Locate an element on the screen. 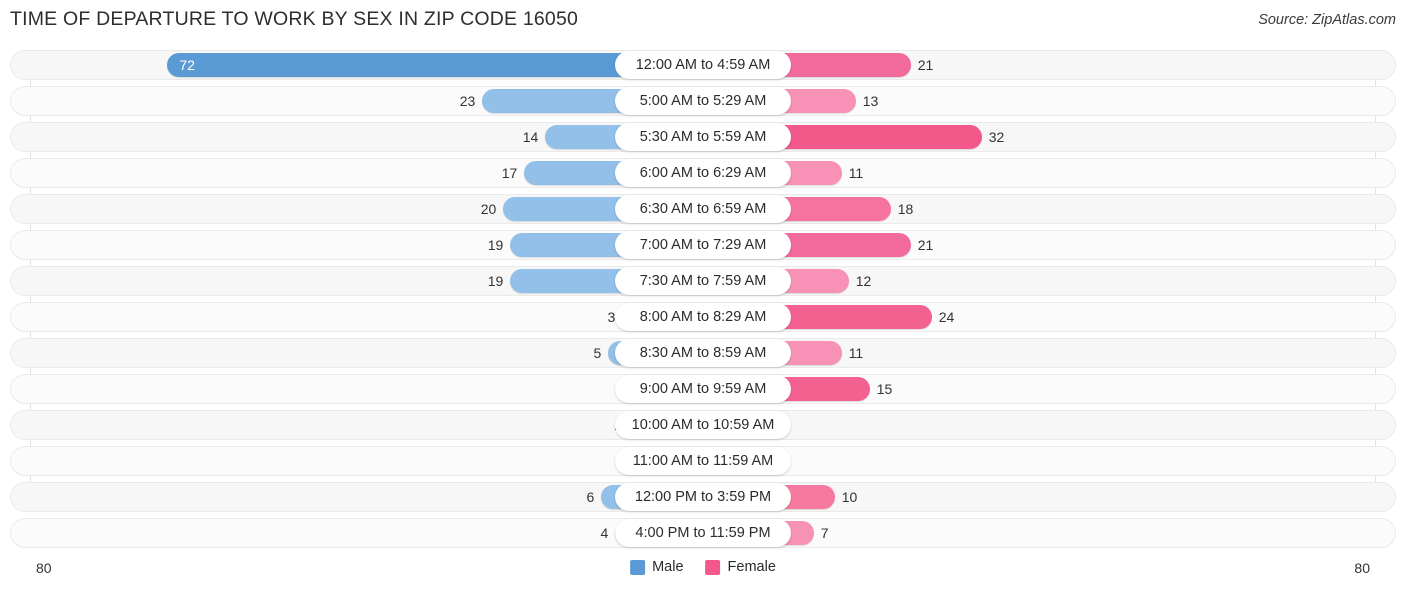 The height and width of the screenshot is (594, 1406). table-row: 6 10 12:00 PM to 3:59 PM is located at coordinates (703, 497).